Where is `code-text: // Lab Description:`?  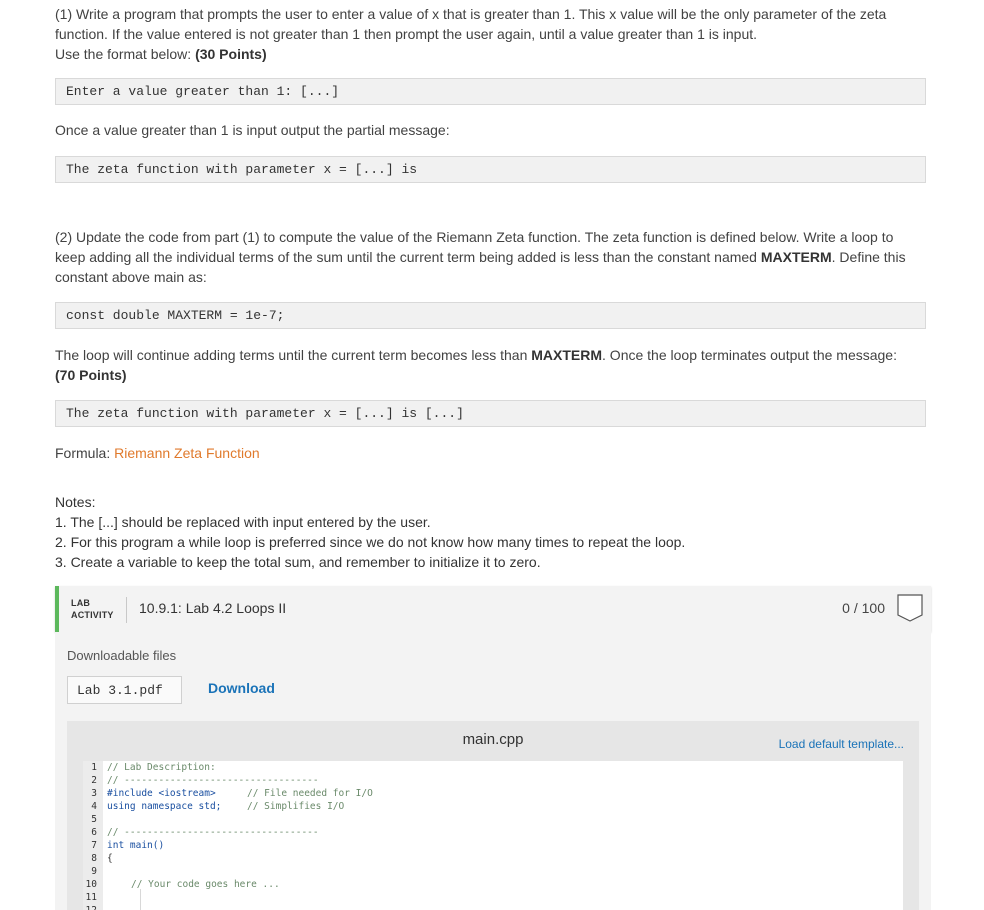 code-text: // Lab Description: is located at coordinates (161, 767).